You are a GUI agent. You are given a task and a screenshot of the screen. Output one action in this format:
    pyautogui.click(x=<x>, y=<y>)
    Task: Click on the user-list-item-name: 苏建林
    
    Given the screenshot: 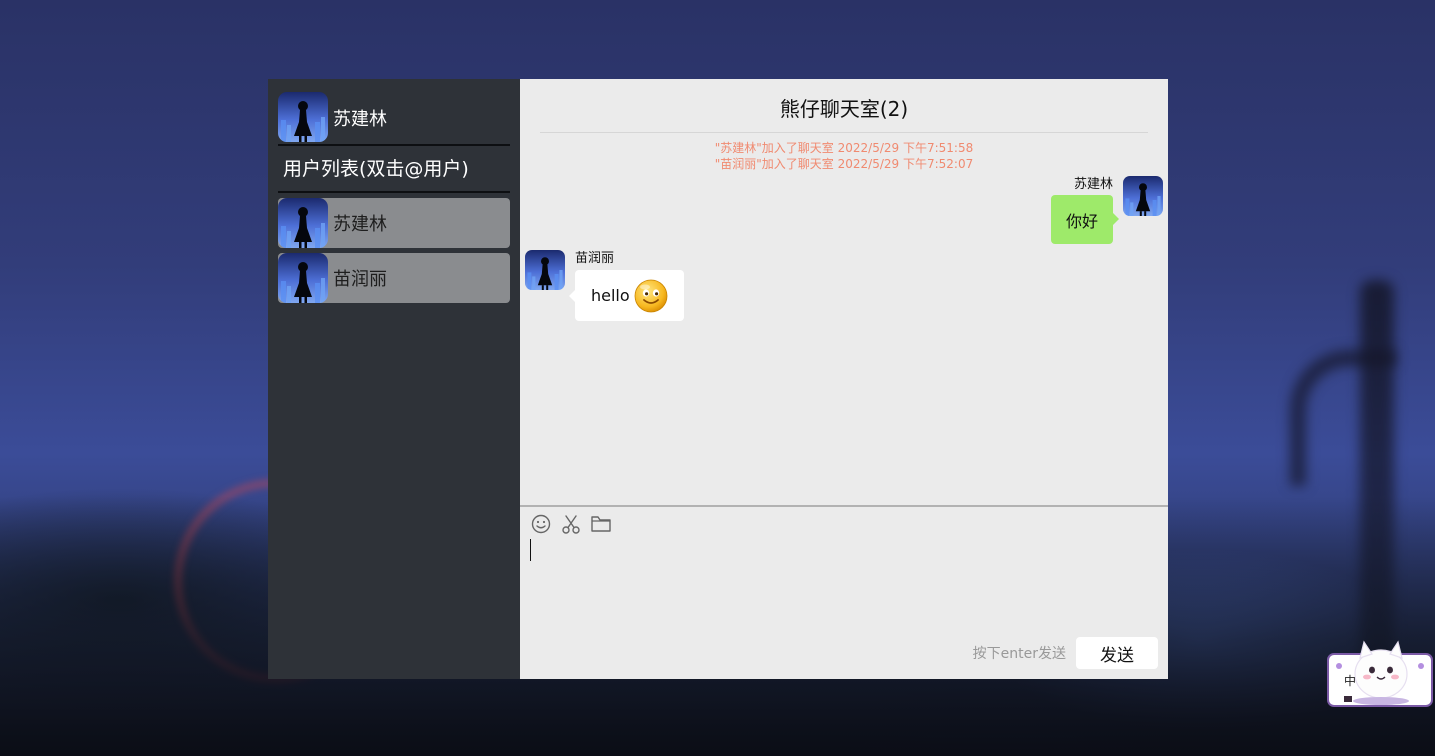 What is the action you would take?
    pyautogui.click(x=360, y=224)
    